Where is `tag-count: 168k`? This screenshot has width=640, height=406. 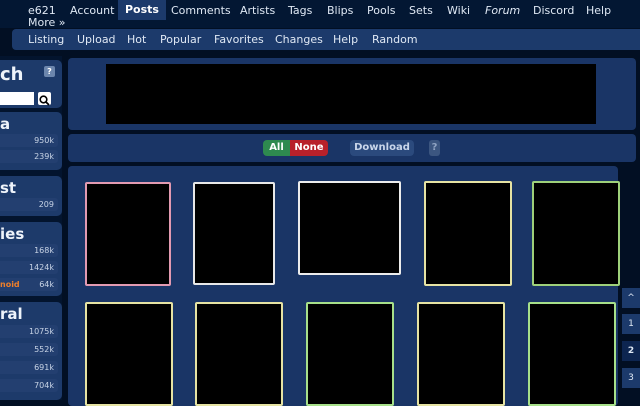 tag-count: 168k is located at coordinates (44, 250).